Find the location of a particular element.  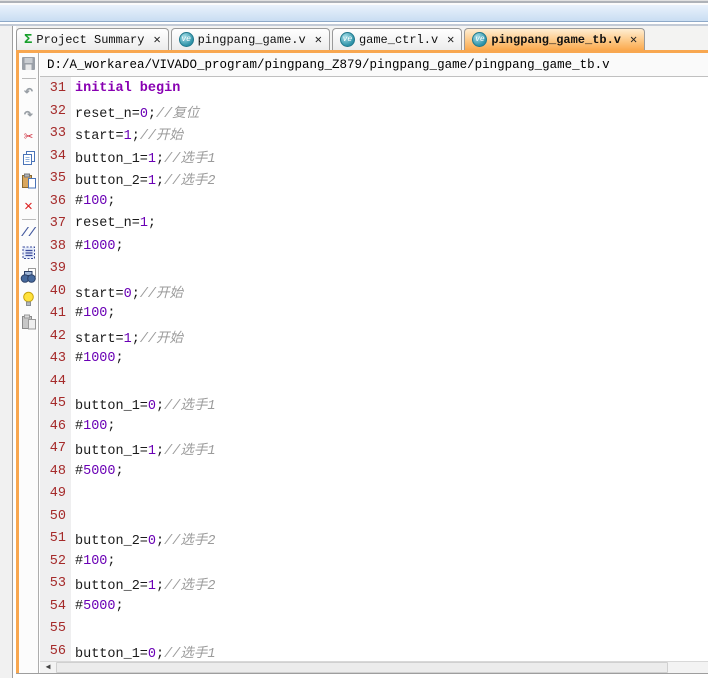

code-line: 55 is located at coordinates (374, 628).